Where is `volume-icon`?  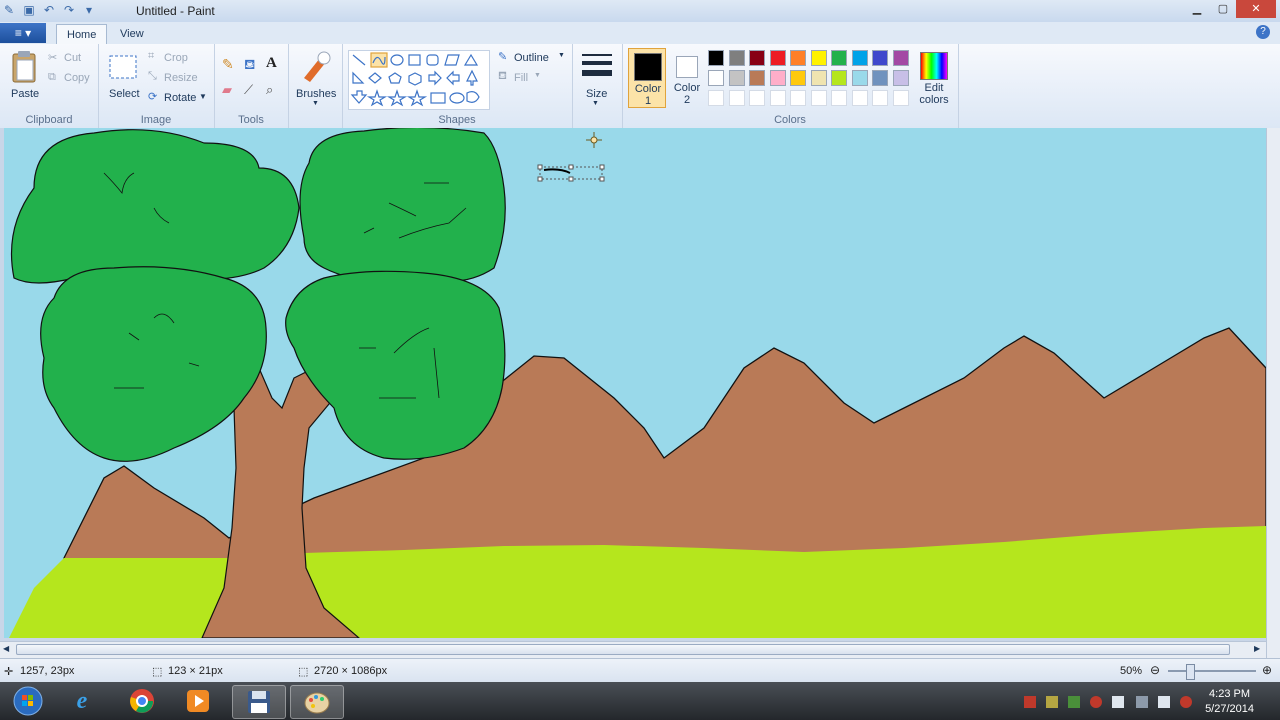 volume-icon is located at coordinates (1186, 702).